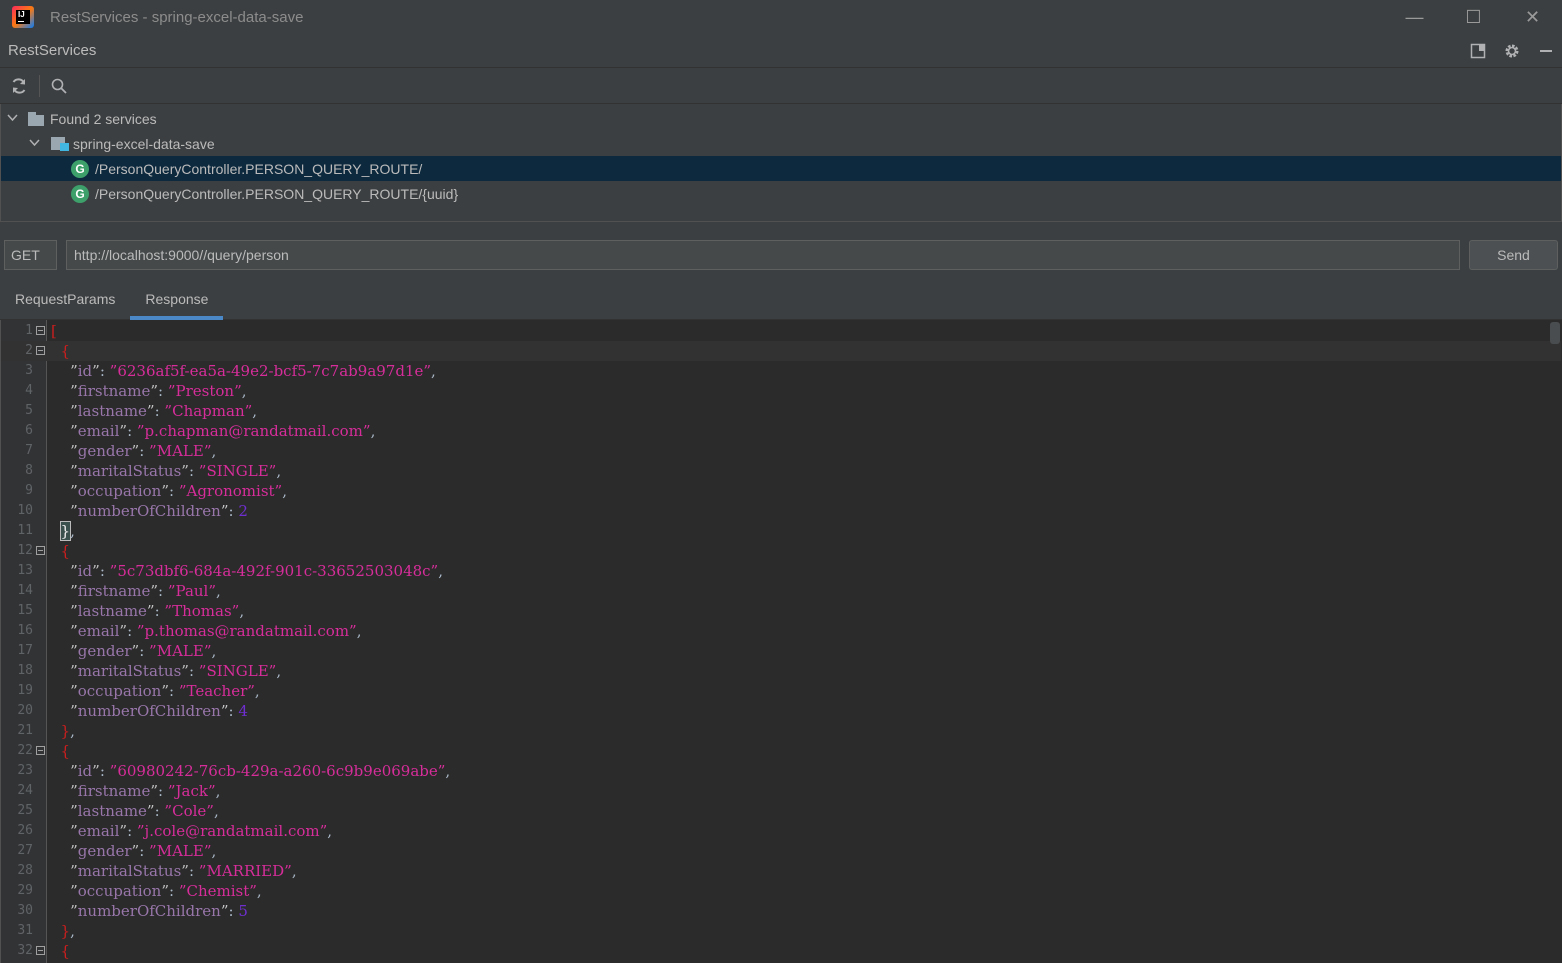  Describe the element at coordinates (781, 531) in the screenshot. I see `code-line: 11 },` at that location.